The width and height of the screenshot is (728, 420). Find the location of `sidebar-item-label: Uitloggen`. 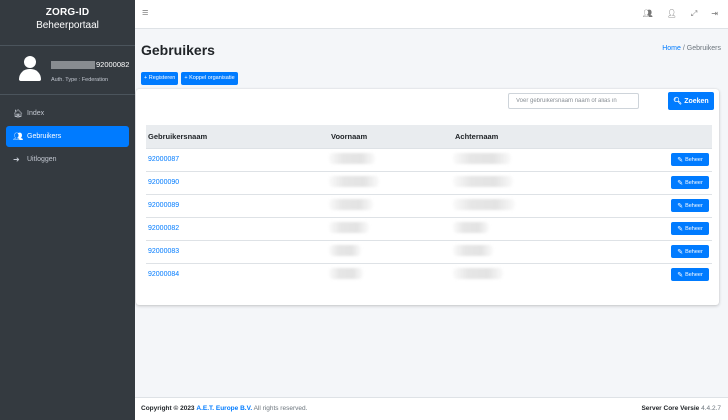

sidebar-item-label: Uitloggen is located at coordinates (42, 159).